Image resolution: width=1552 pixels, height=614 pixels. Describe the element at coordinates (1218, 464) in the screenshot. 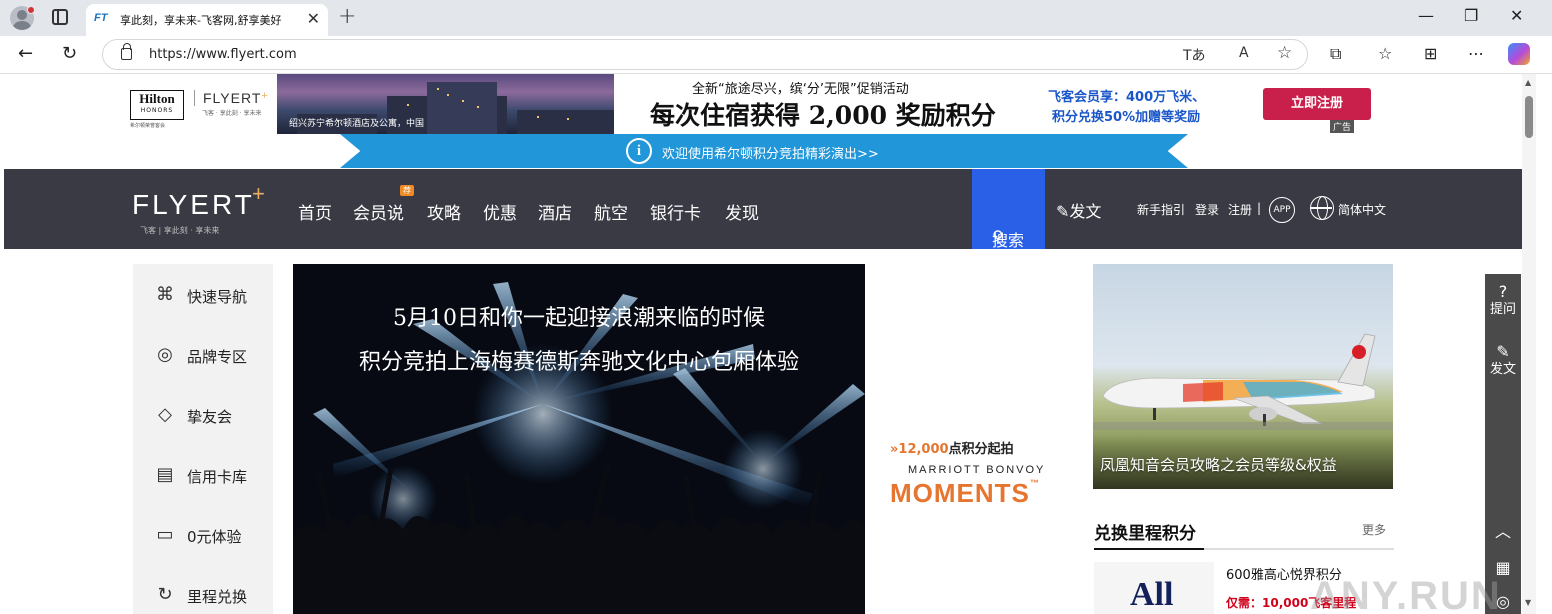

I see `air-china-card-caption: 凤凰知音会员攻略之会员等级&权益` at that location.